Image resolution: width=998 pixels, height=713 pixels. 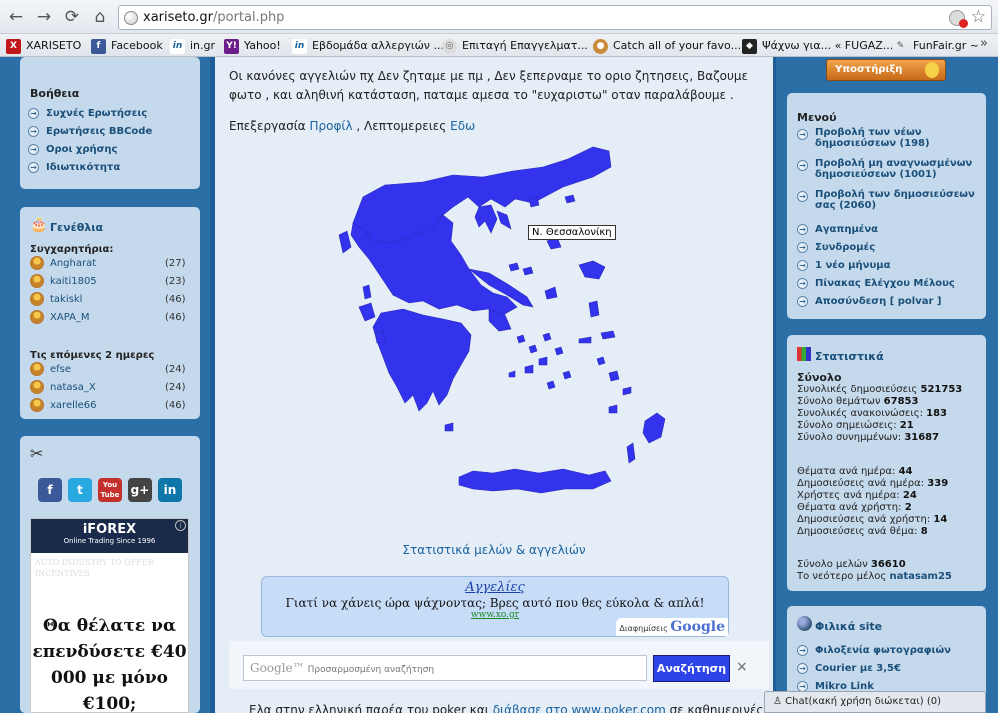 What do you see at coordinates (13, 46) in the screenshot?
I see `xariseto-icon: X` at bounding box center [13, 46].